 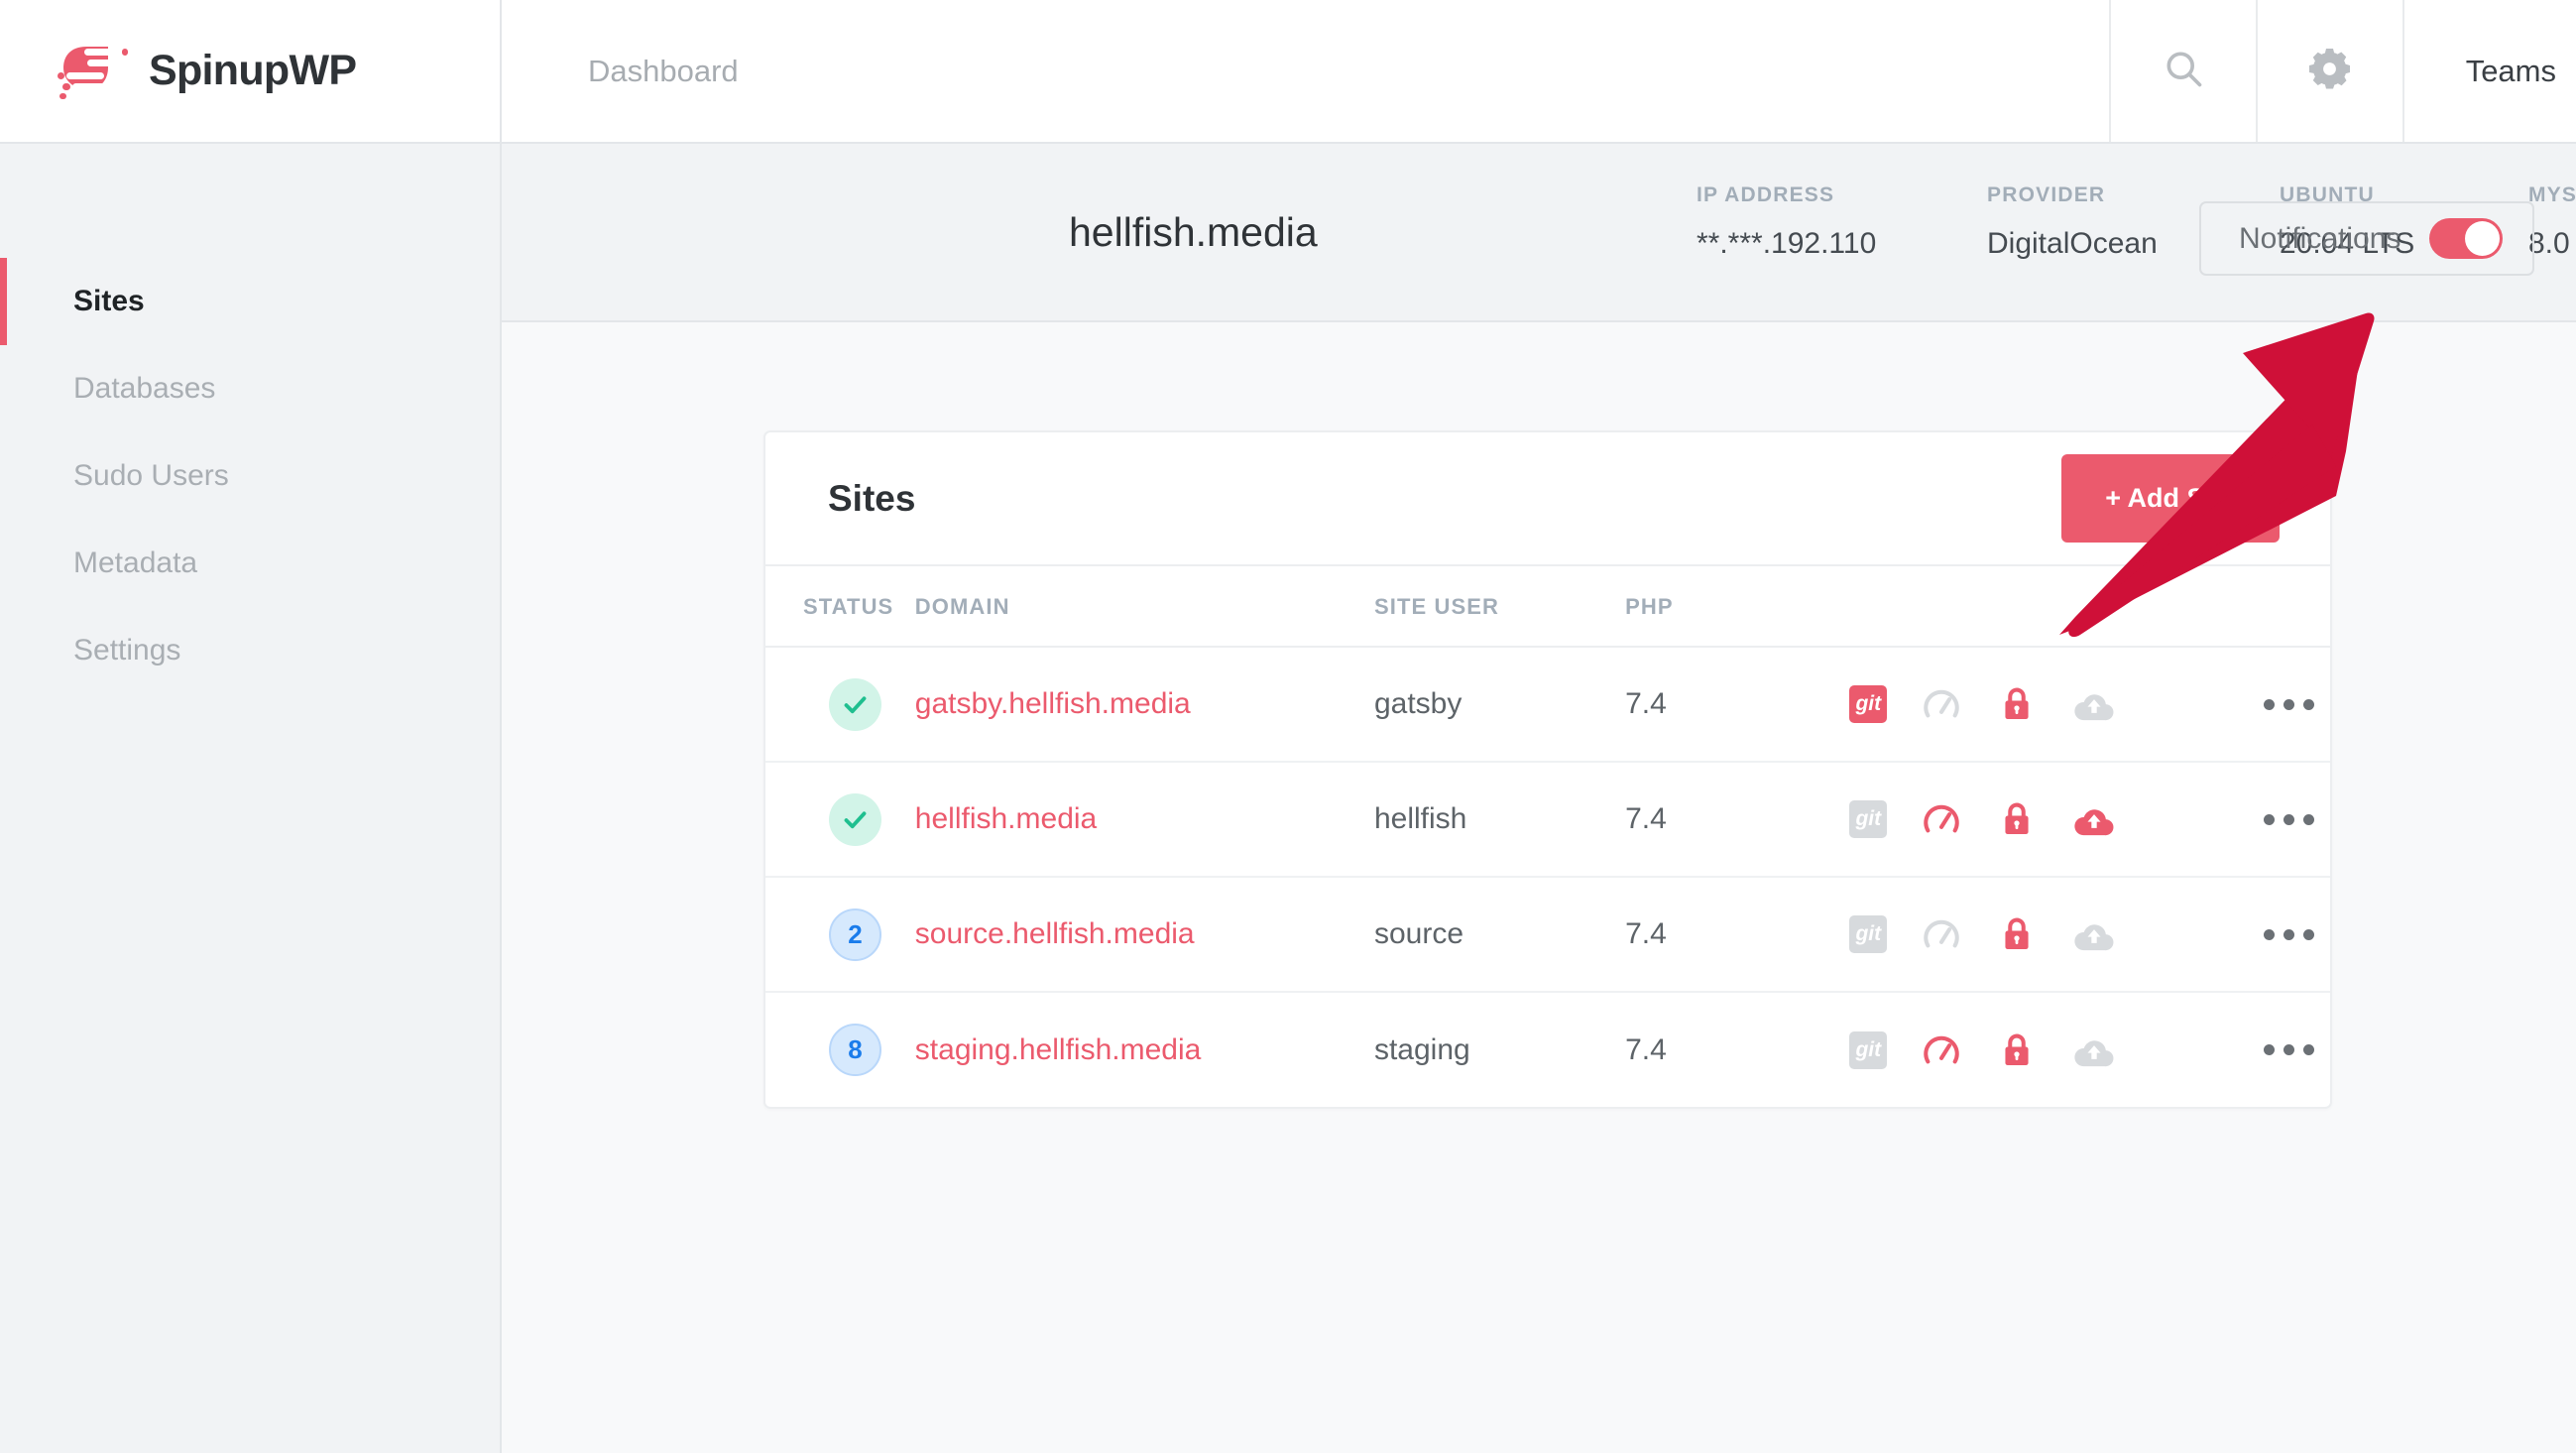 What do you see at coordinates (1499, 820) in the screenshot?
I see `cell-site-user: hellfish` at bounding box center [1499, 820].